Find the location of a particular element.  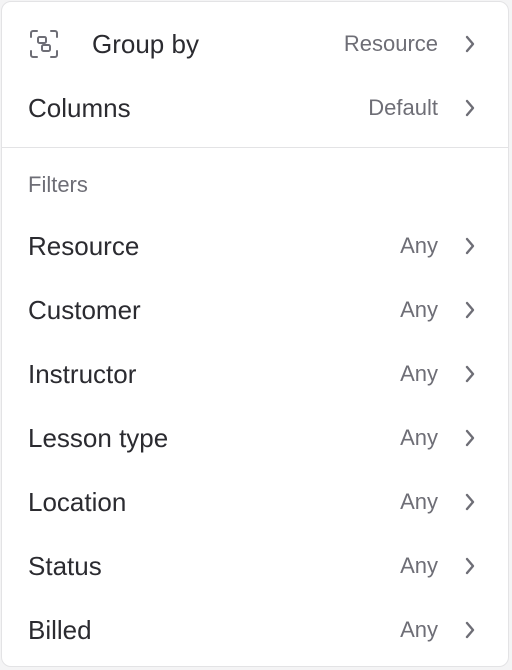

filter-label: Billed is located at coordinates (60, 629).